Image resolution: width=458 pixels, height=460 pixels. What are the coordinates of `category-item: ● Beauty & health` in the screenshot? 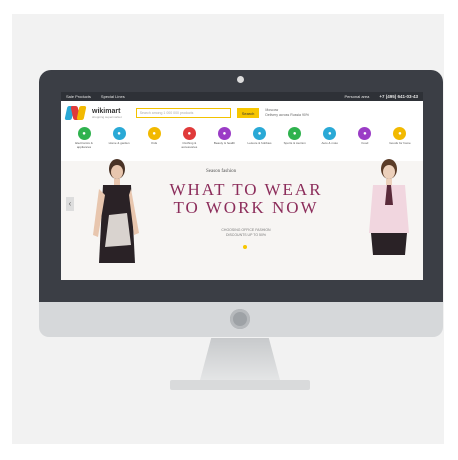 It's located at (224, 144).